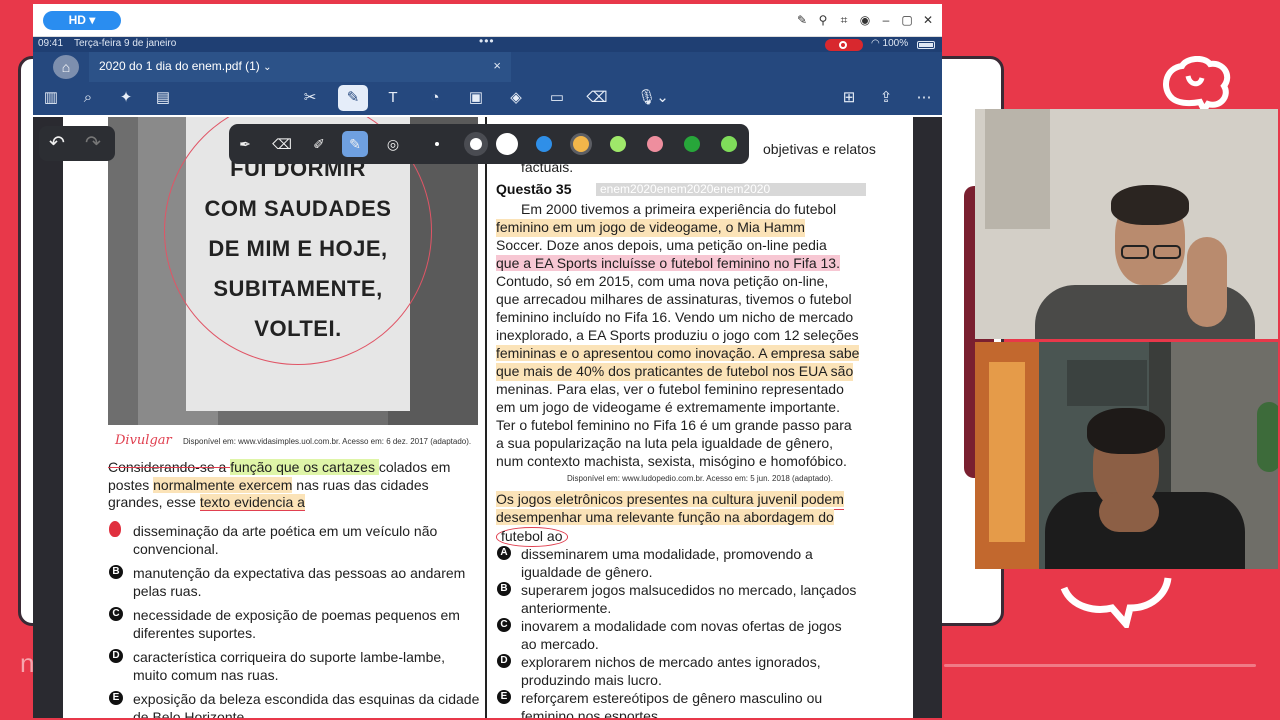 The image size is (1280, 720). I want to click on pin-icon: ⚲, so click(823, 20).